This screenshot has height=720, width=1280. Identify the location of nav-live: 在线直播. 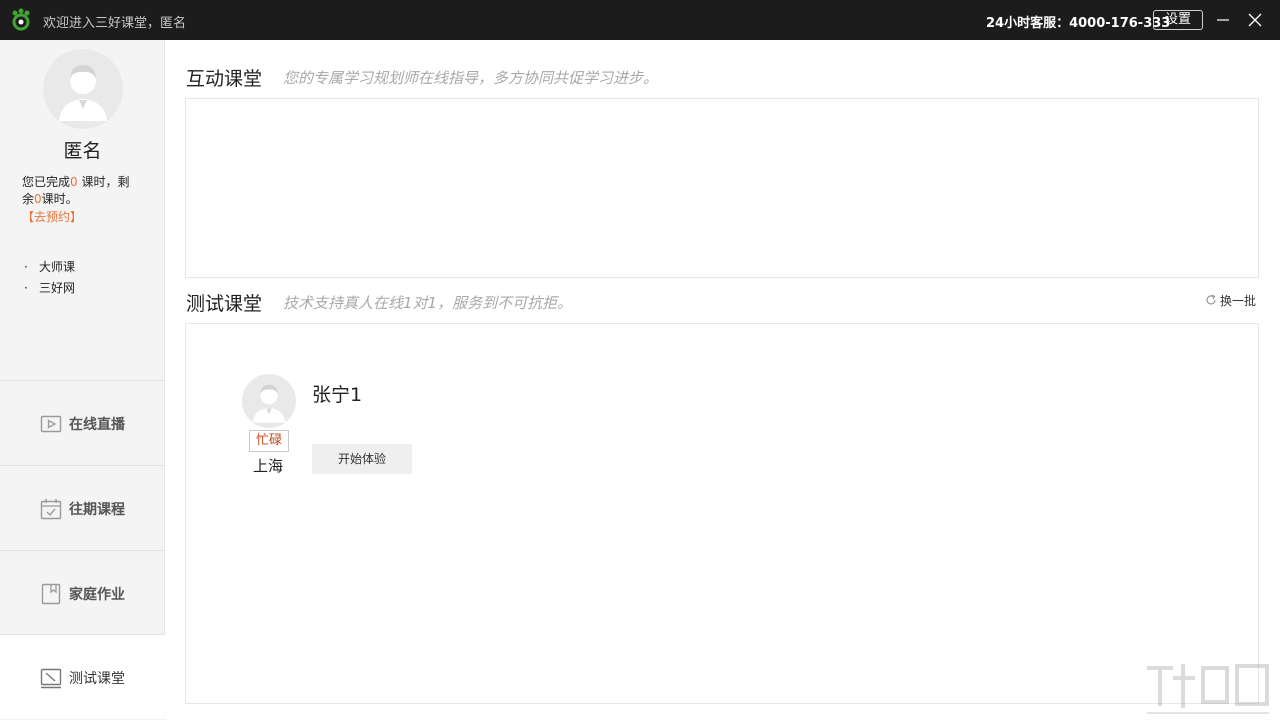
(82, 422).